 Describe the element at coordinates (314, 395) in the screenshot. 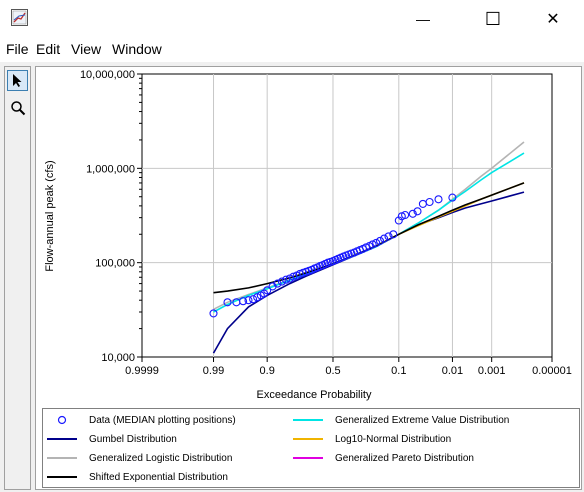

I see `x-axis-label: Exceedance Probability` at that location.